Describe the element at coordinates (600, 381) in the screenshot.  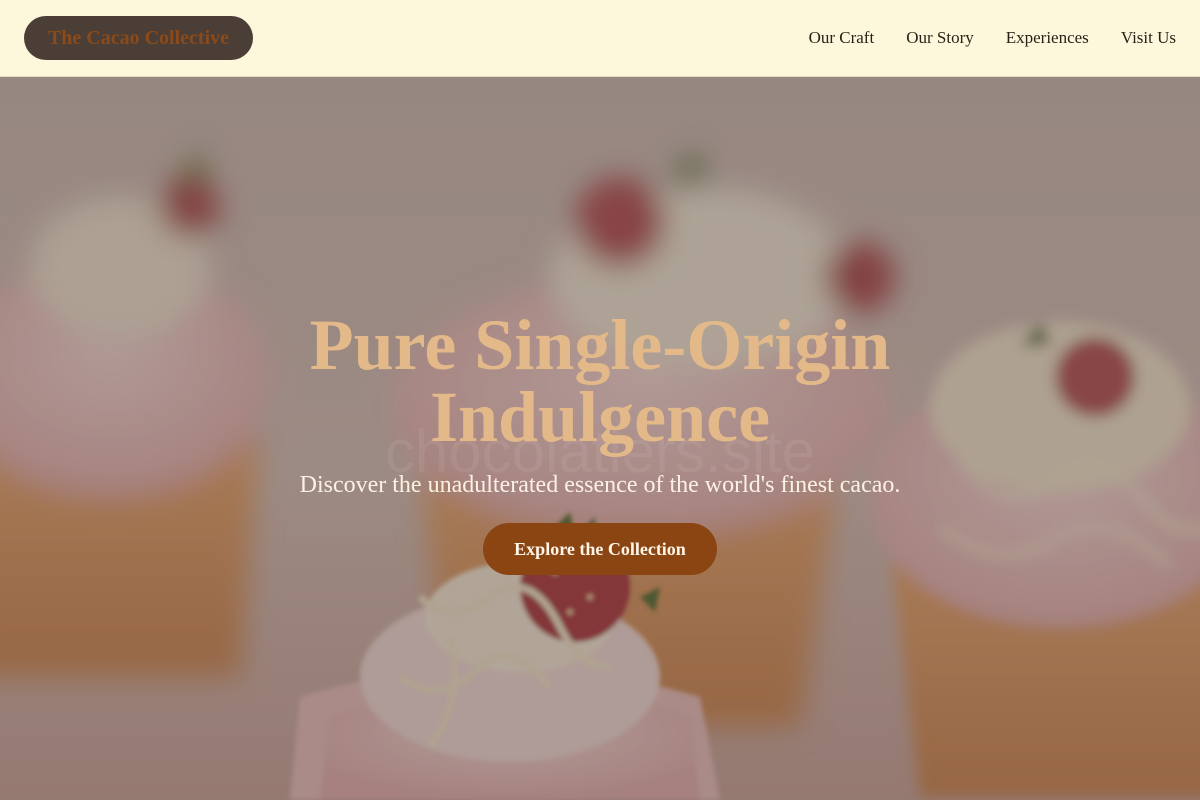
I see `hero-title: Pure Single-Origin Indulgence` at that location.